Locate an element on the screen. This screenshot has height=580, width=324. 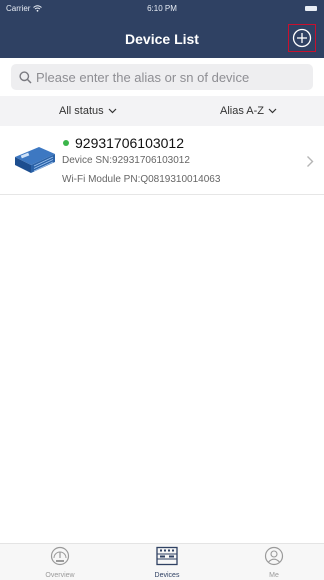
tab-me-label: Me is located at coordinates (274, 575).